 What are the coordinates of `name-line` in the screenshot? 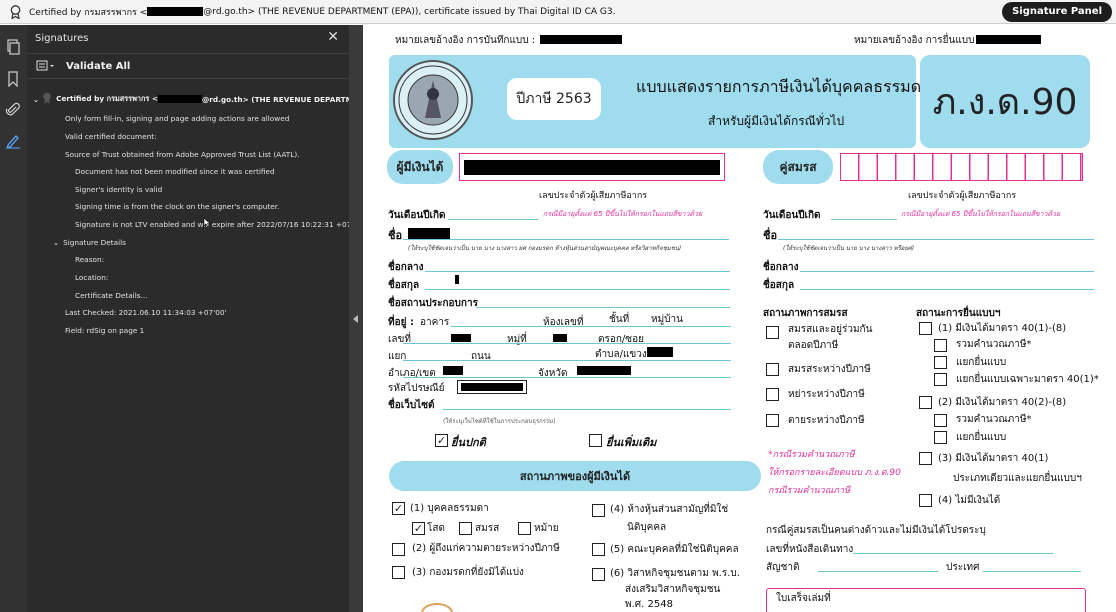 It's located at (936, 239).